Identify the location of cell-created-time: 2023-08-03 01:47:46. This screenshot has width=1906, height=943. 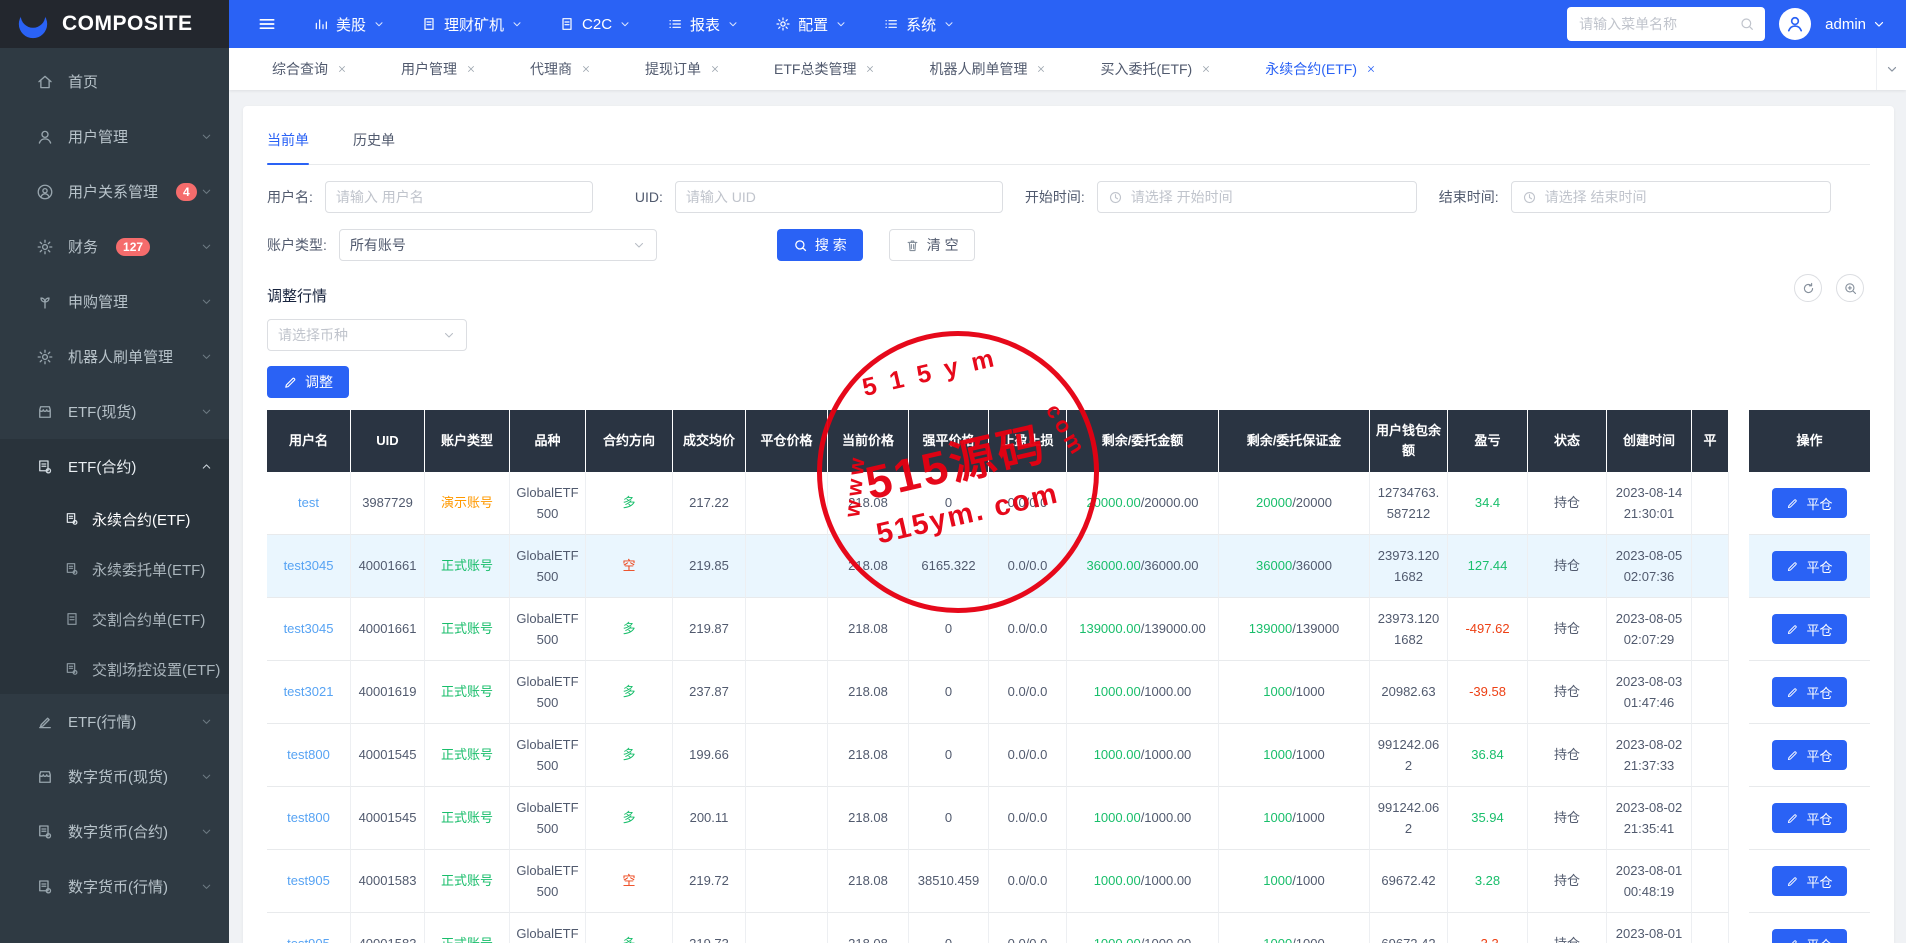
(1649, 692).